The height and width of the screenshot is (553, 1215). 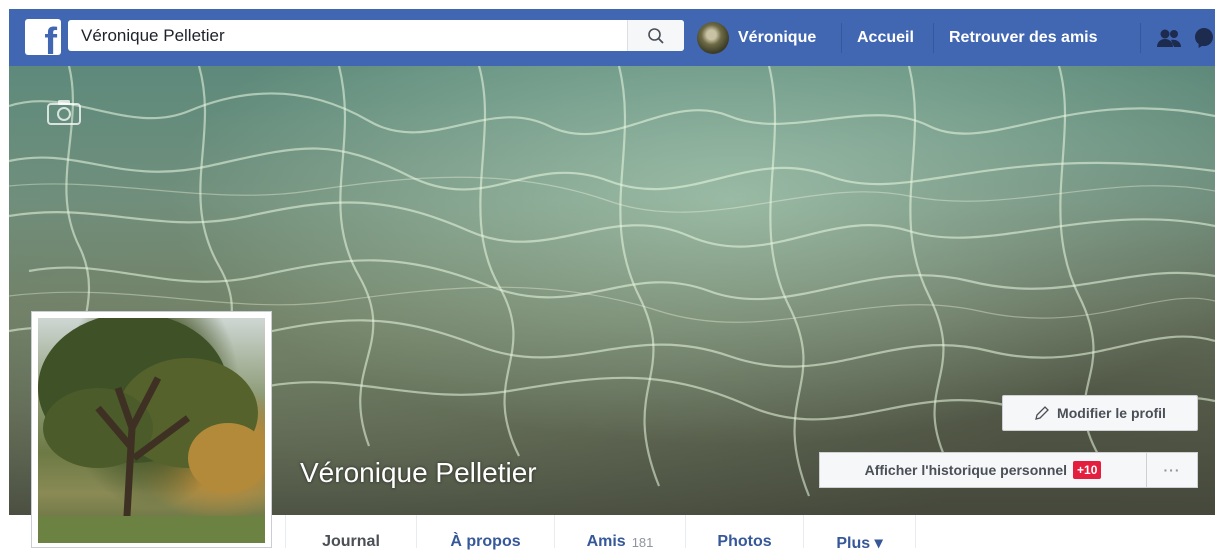 What do you see at coordinates (1087, 470) in the screenshot?
I see `activity-count-badge: +10` at bounding box center [1087, 470].